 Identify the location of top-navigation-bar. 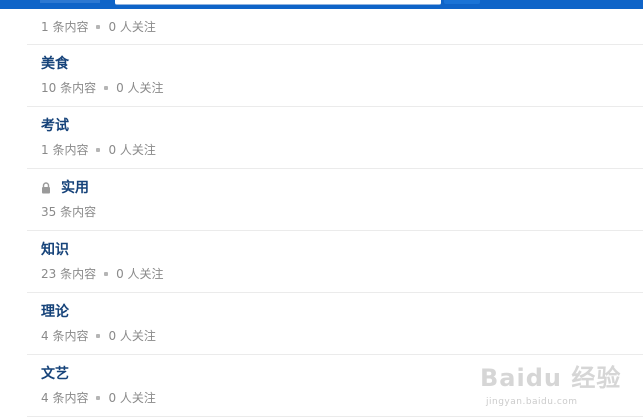
(321, 4).